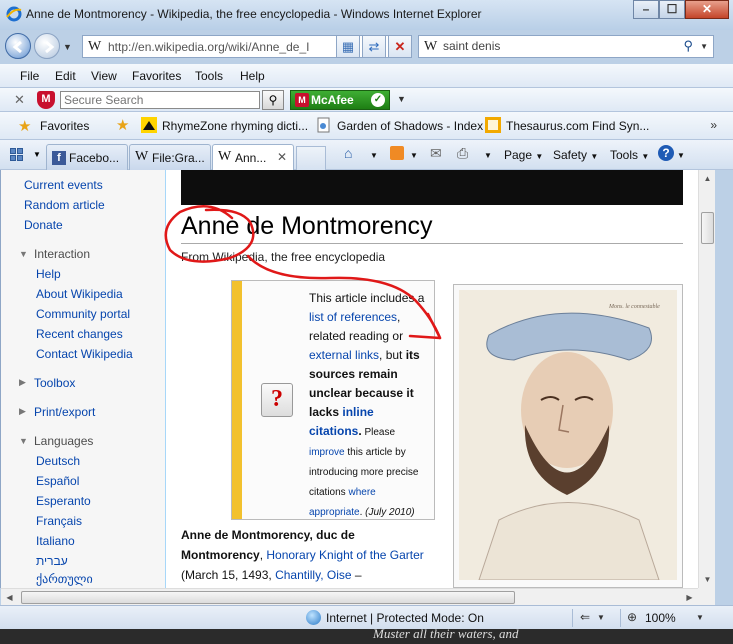 The width and height of the screenshot is (733, 644). Describe the element at coordinates (585, 617) in the screenshot. I see `protected-mode-icon: ⇐` at that location.